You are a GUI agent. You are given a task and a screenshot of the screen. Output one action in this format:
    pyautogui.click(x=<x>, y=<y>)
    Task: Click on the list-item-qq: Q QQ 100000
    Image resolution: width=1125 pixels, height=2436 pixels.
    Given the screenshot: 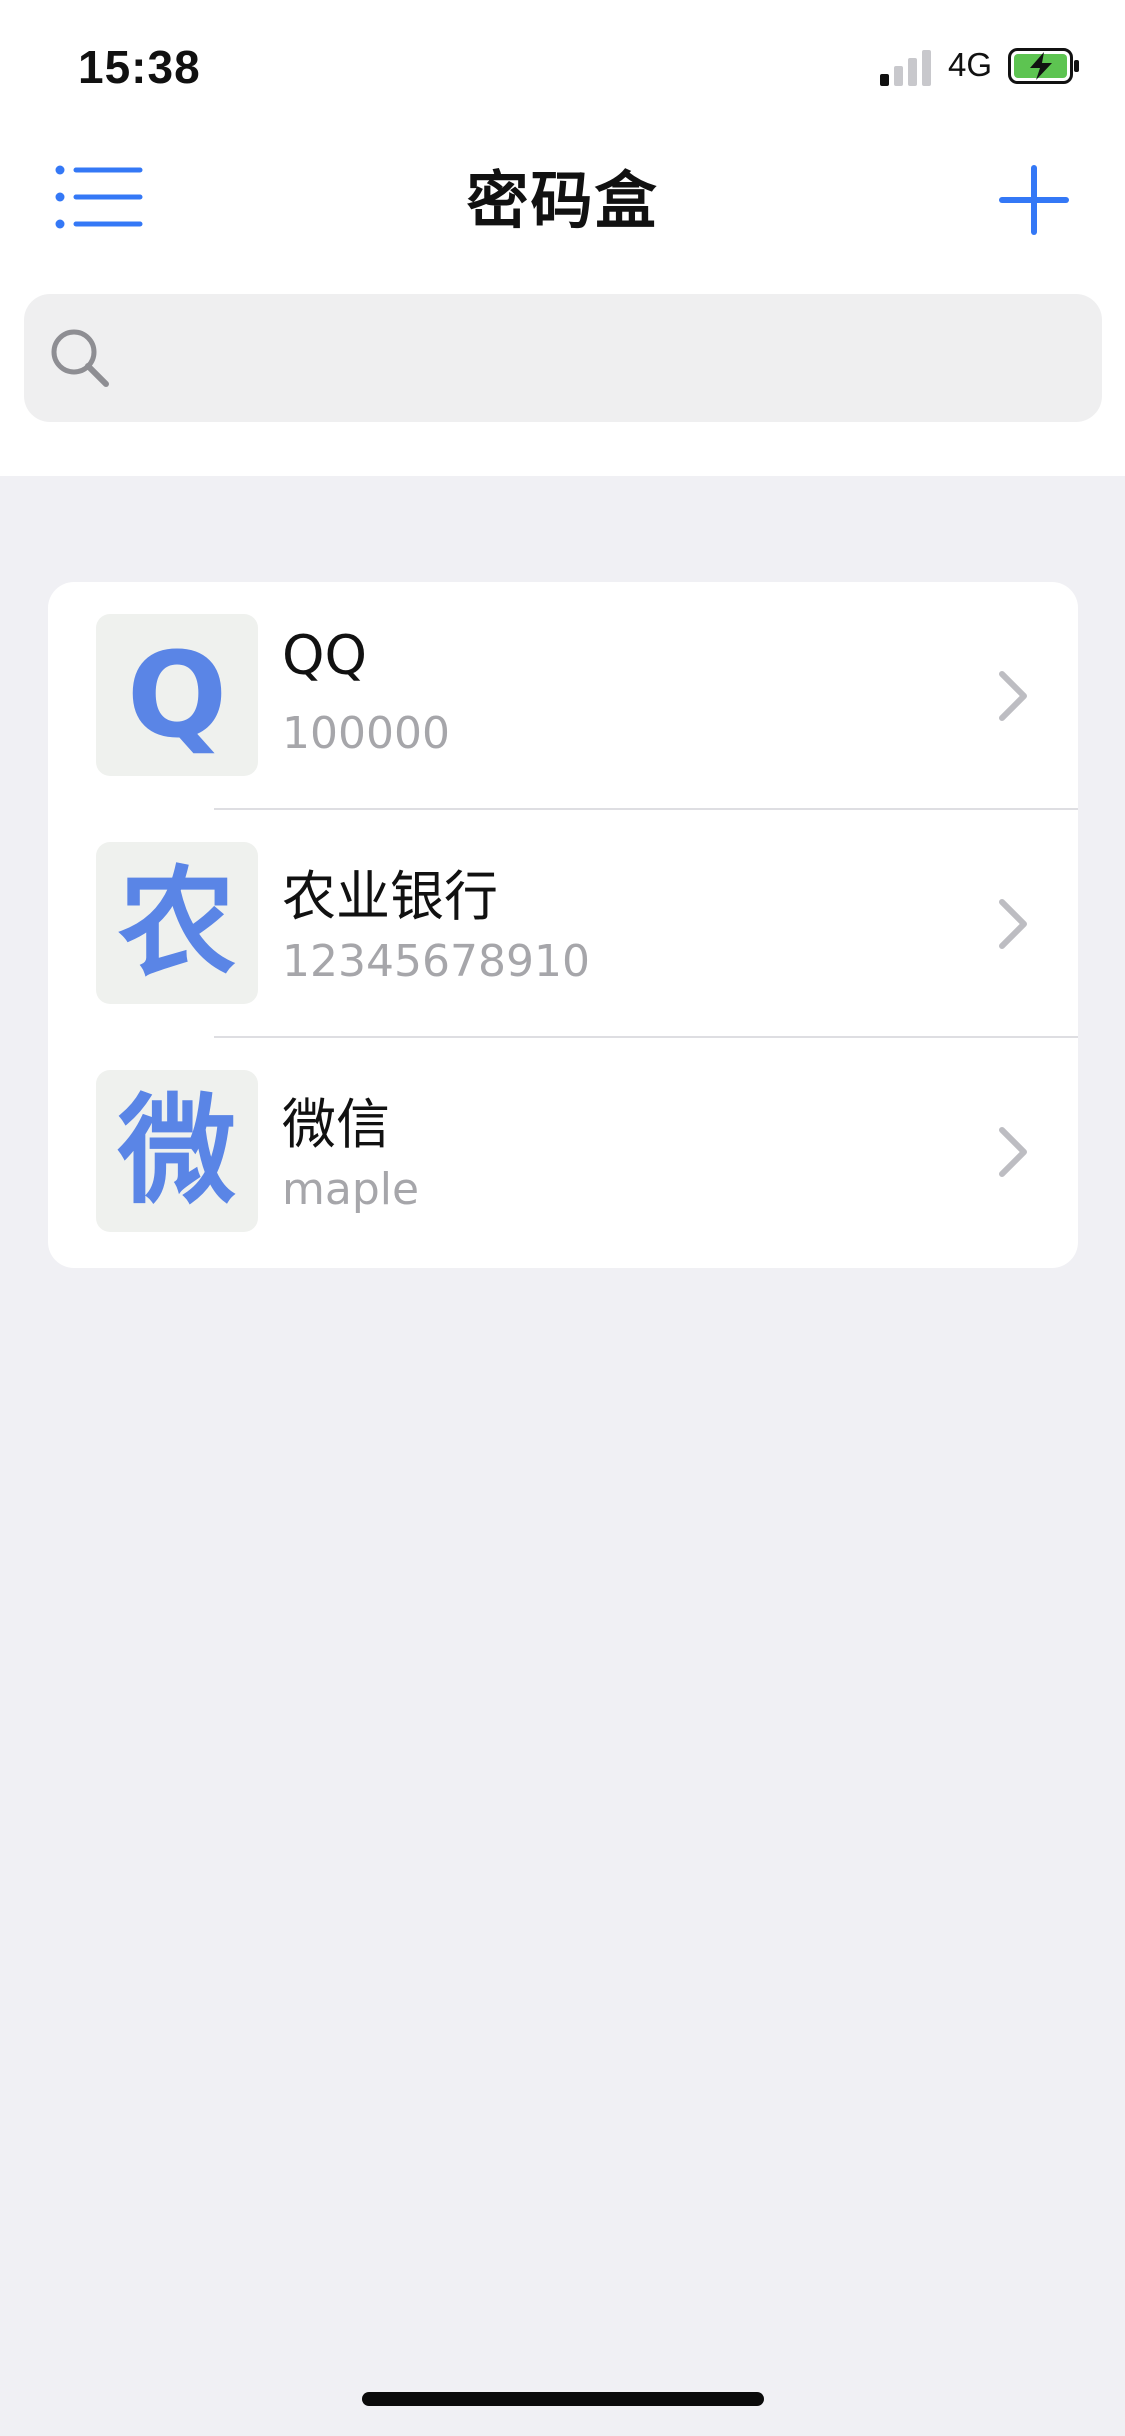 What is the action you would take?
    pyautogui.click(x=563, y=696)
    